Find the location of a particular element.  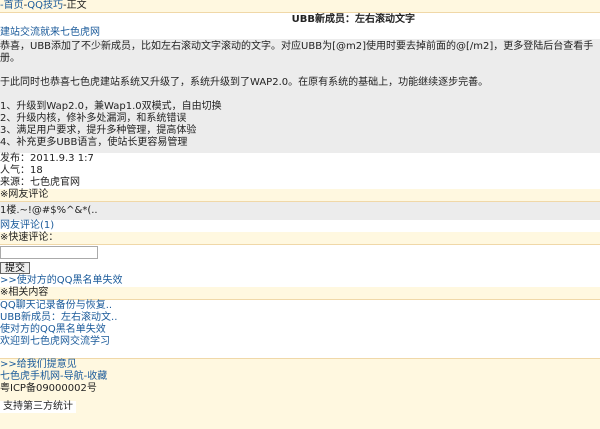

site-home-link: 七色虎手机网 is located at coordinates (30, 376).